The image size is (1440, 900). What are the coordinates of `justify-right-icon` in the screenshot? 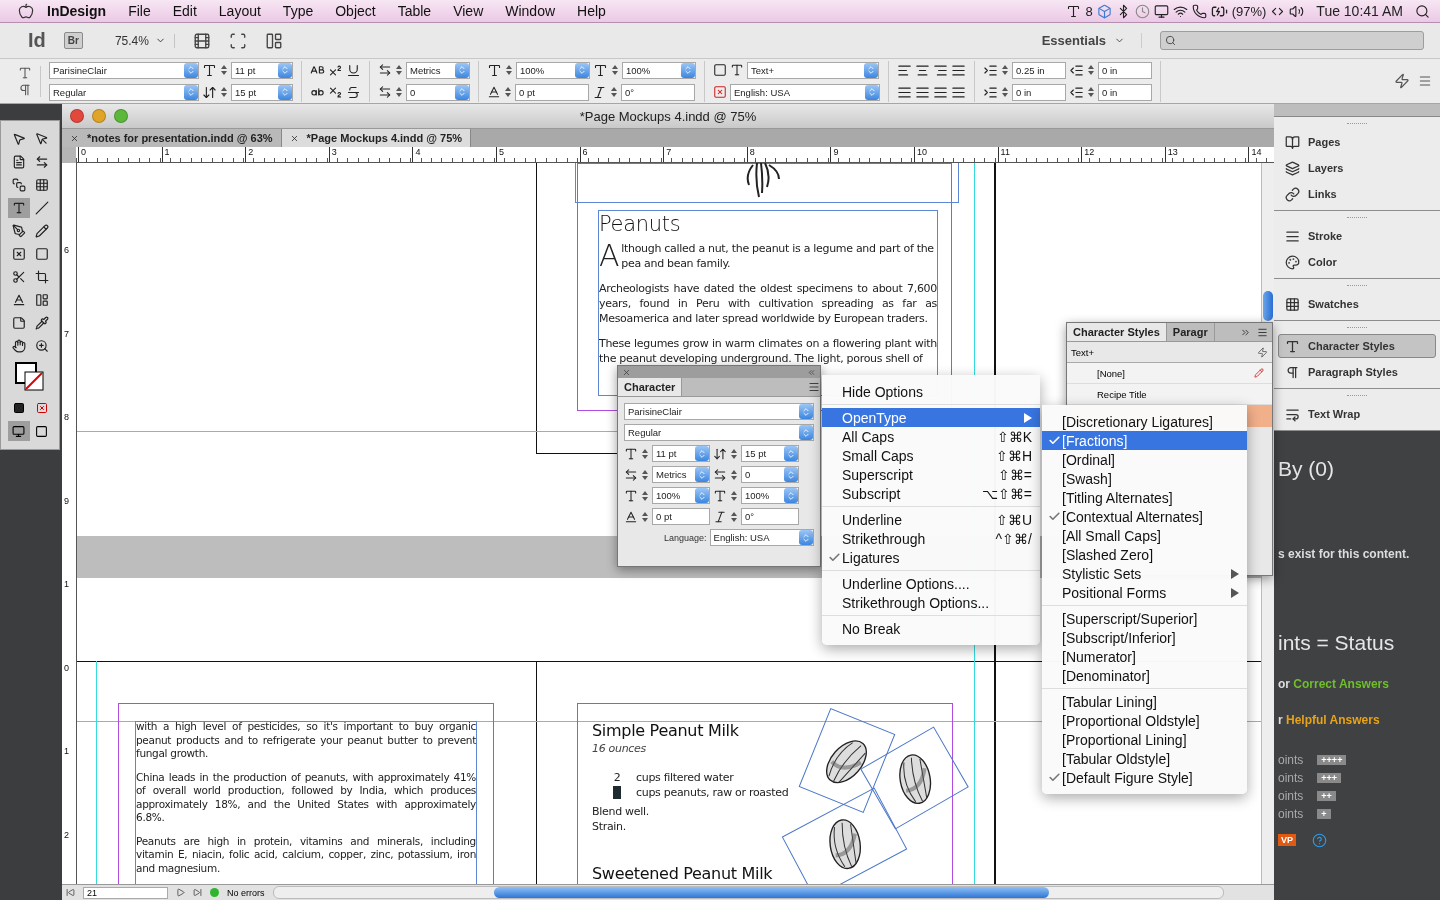 It's located at (958, 92).